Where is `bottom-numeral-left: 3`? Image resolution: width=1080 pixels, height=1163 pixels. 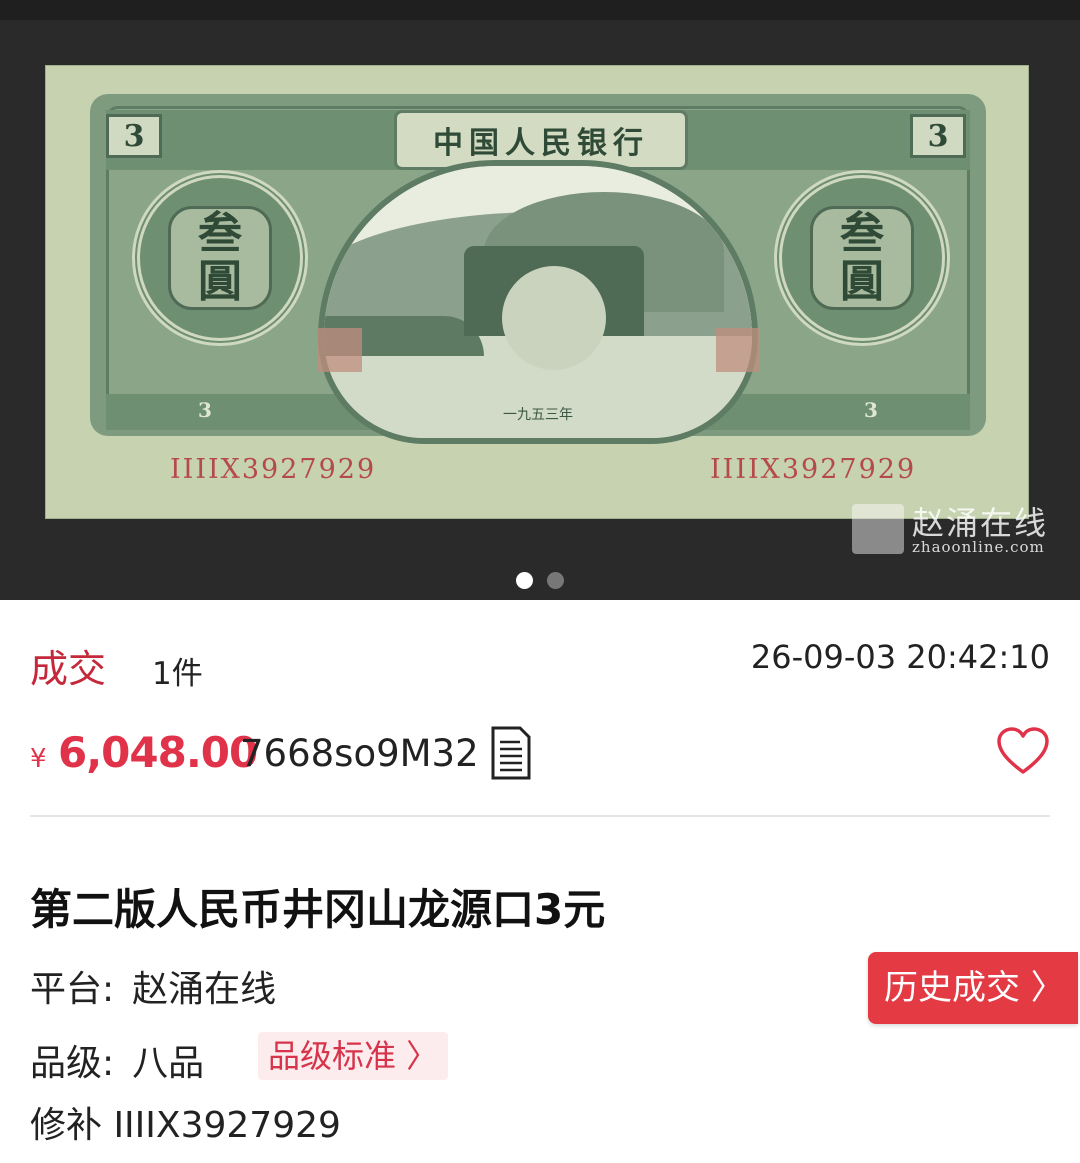
bottom-numeral-left: 3 is located at coordinates (205, 410).